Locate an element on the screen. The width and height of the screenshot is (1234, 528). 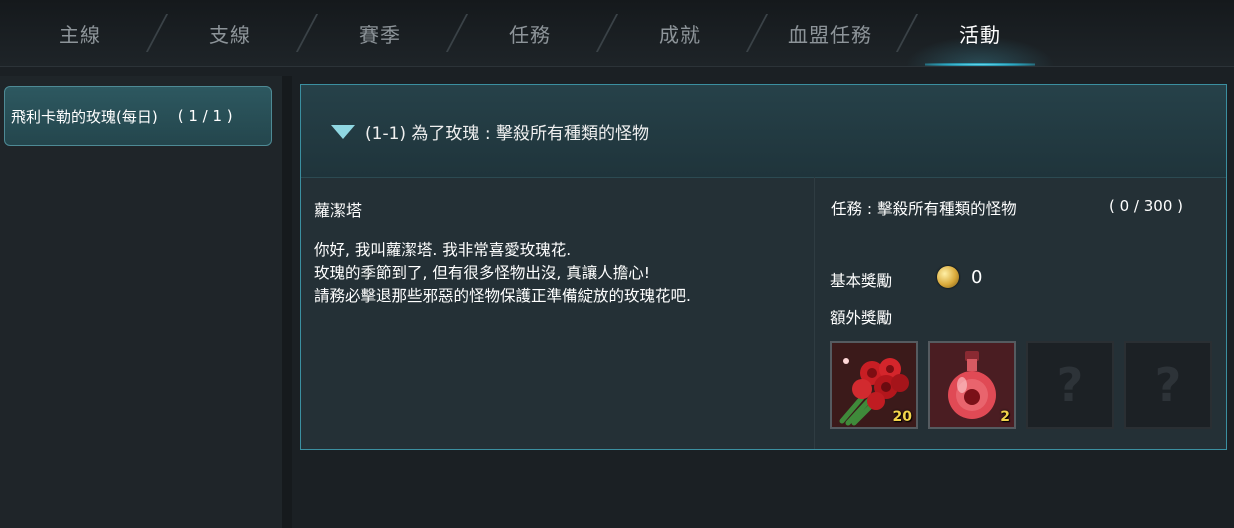
tab-achievement: 成就 is located at coordinates (680, 33).